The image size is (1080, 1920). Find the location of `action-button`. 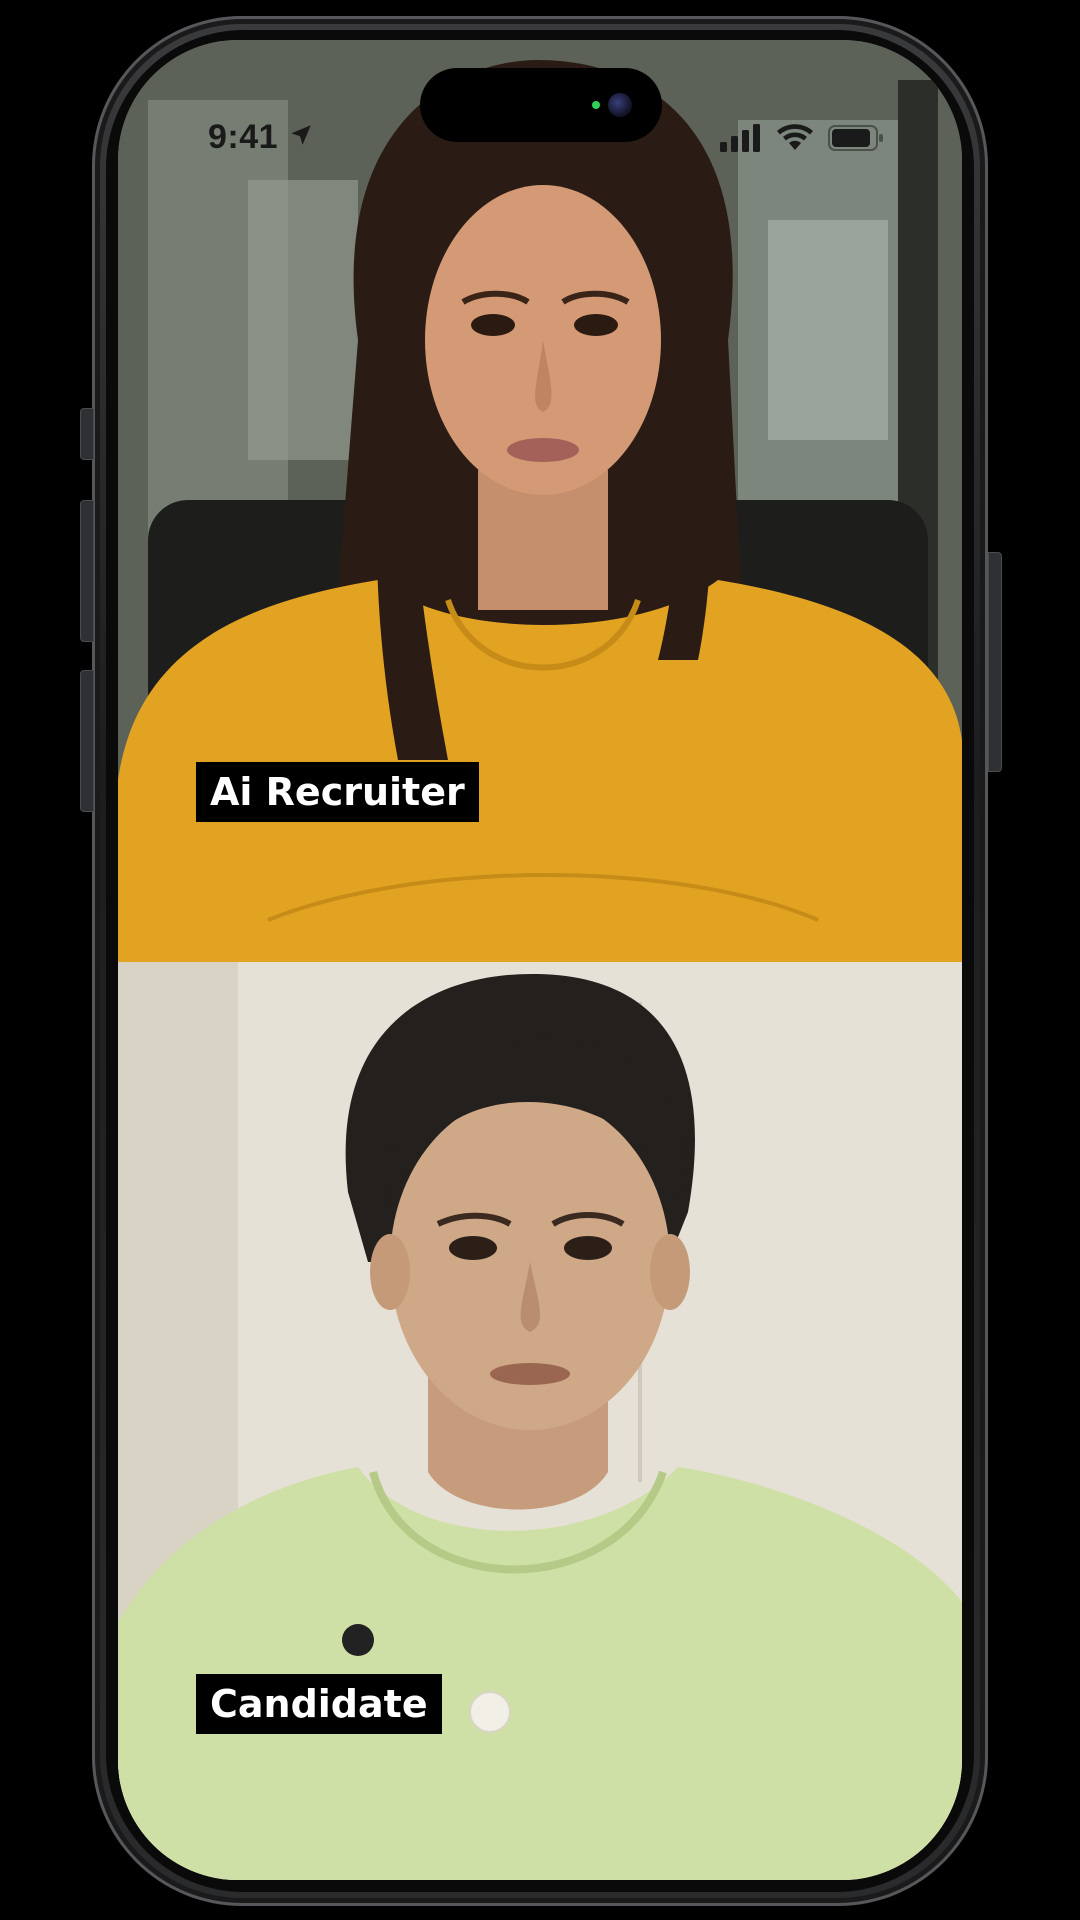

action-button is located at coordinates (87, 434).